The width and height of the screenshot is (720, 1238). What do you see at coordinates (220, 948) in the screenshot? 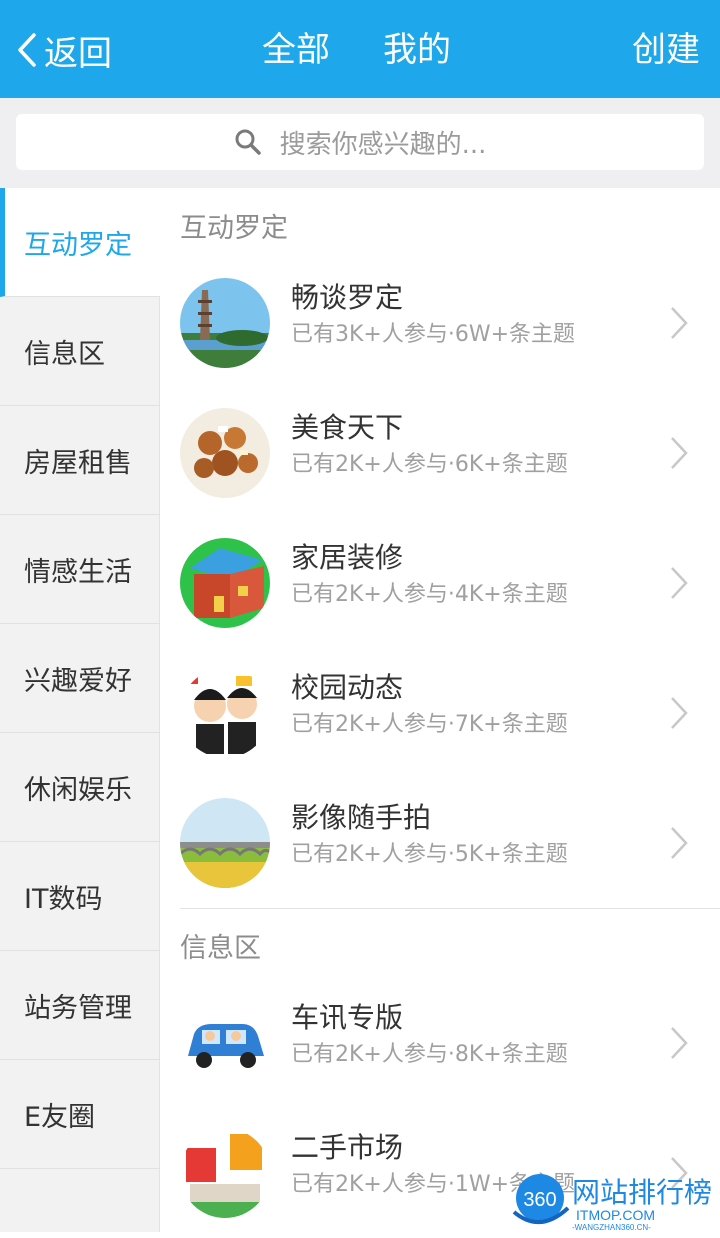
I see `section-title: 信息区` at bounding box center [220, 948].